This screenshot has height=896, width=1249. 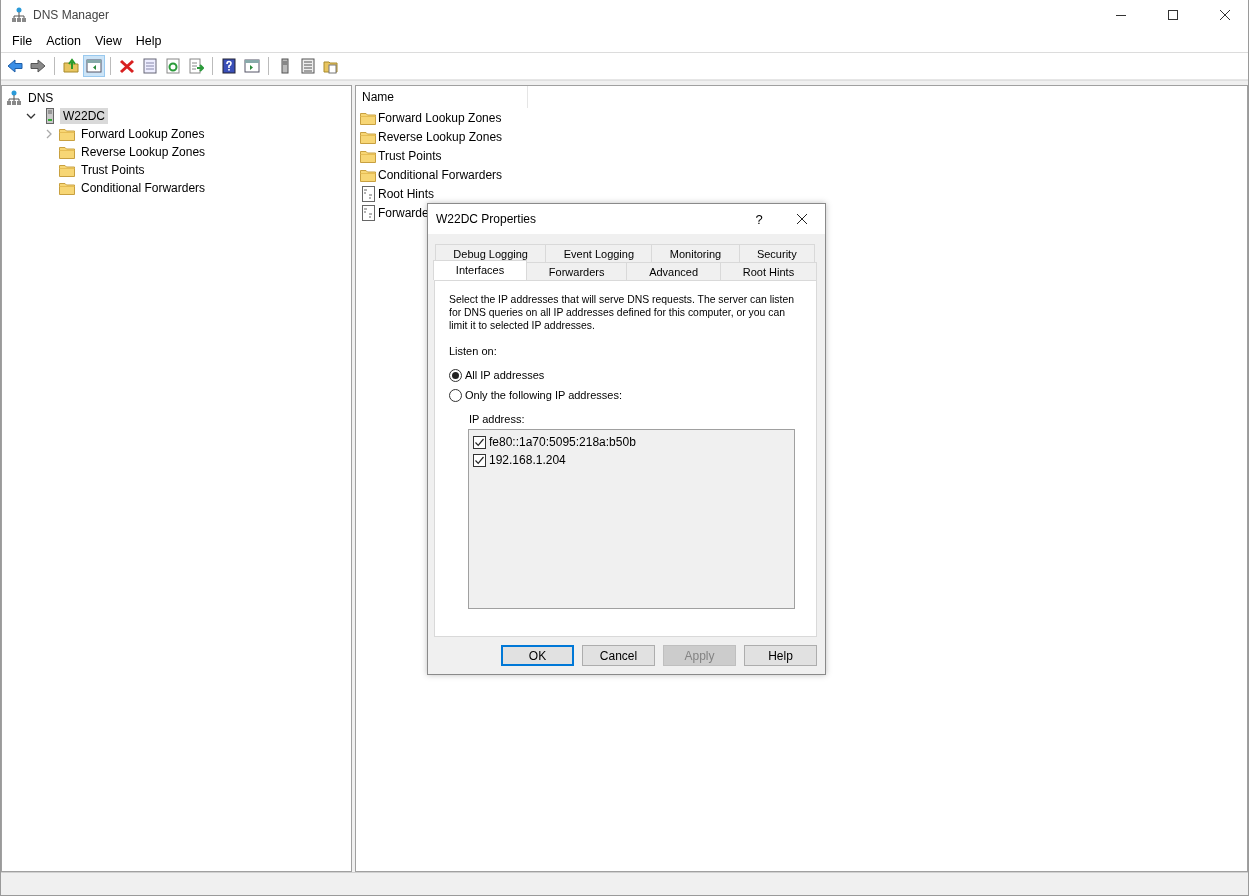 What do you see at coordinates (84, 116) in the screenshot?
I see `tree-item: W22DC` at bounding box center [84, 116].